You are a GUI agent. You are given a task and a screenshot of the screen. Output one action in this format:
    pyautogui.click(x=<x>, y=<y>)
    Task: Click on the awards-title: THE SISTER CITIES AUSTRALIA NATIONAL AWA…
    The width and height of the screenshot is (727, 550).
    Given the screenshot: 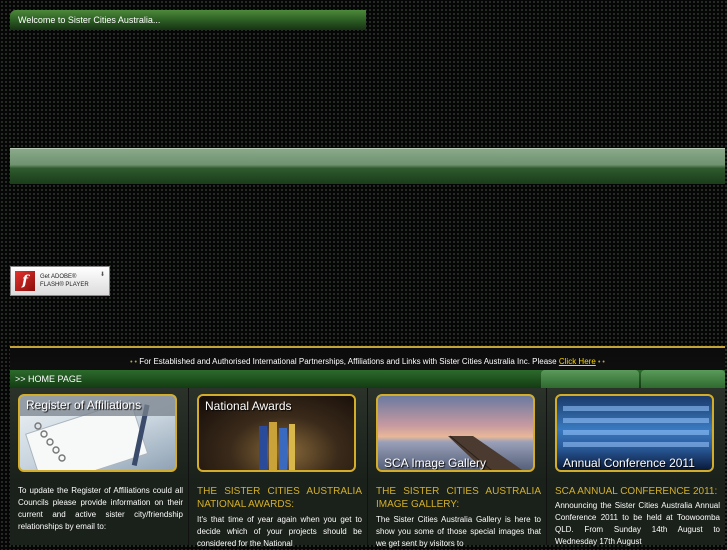 What is the action you would take?
    pyautogui.click(x=279, y=498)
    